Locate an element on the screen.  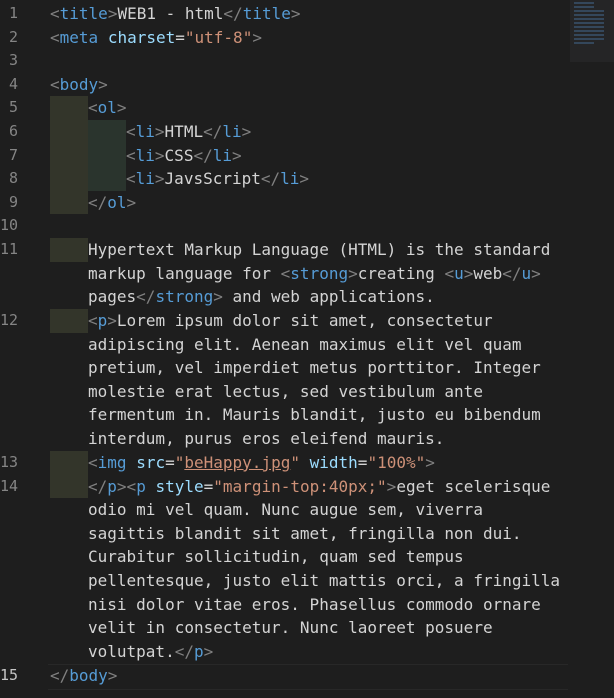
attribute-value: "utf-8" is located at coordinates (218, 37).